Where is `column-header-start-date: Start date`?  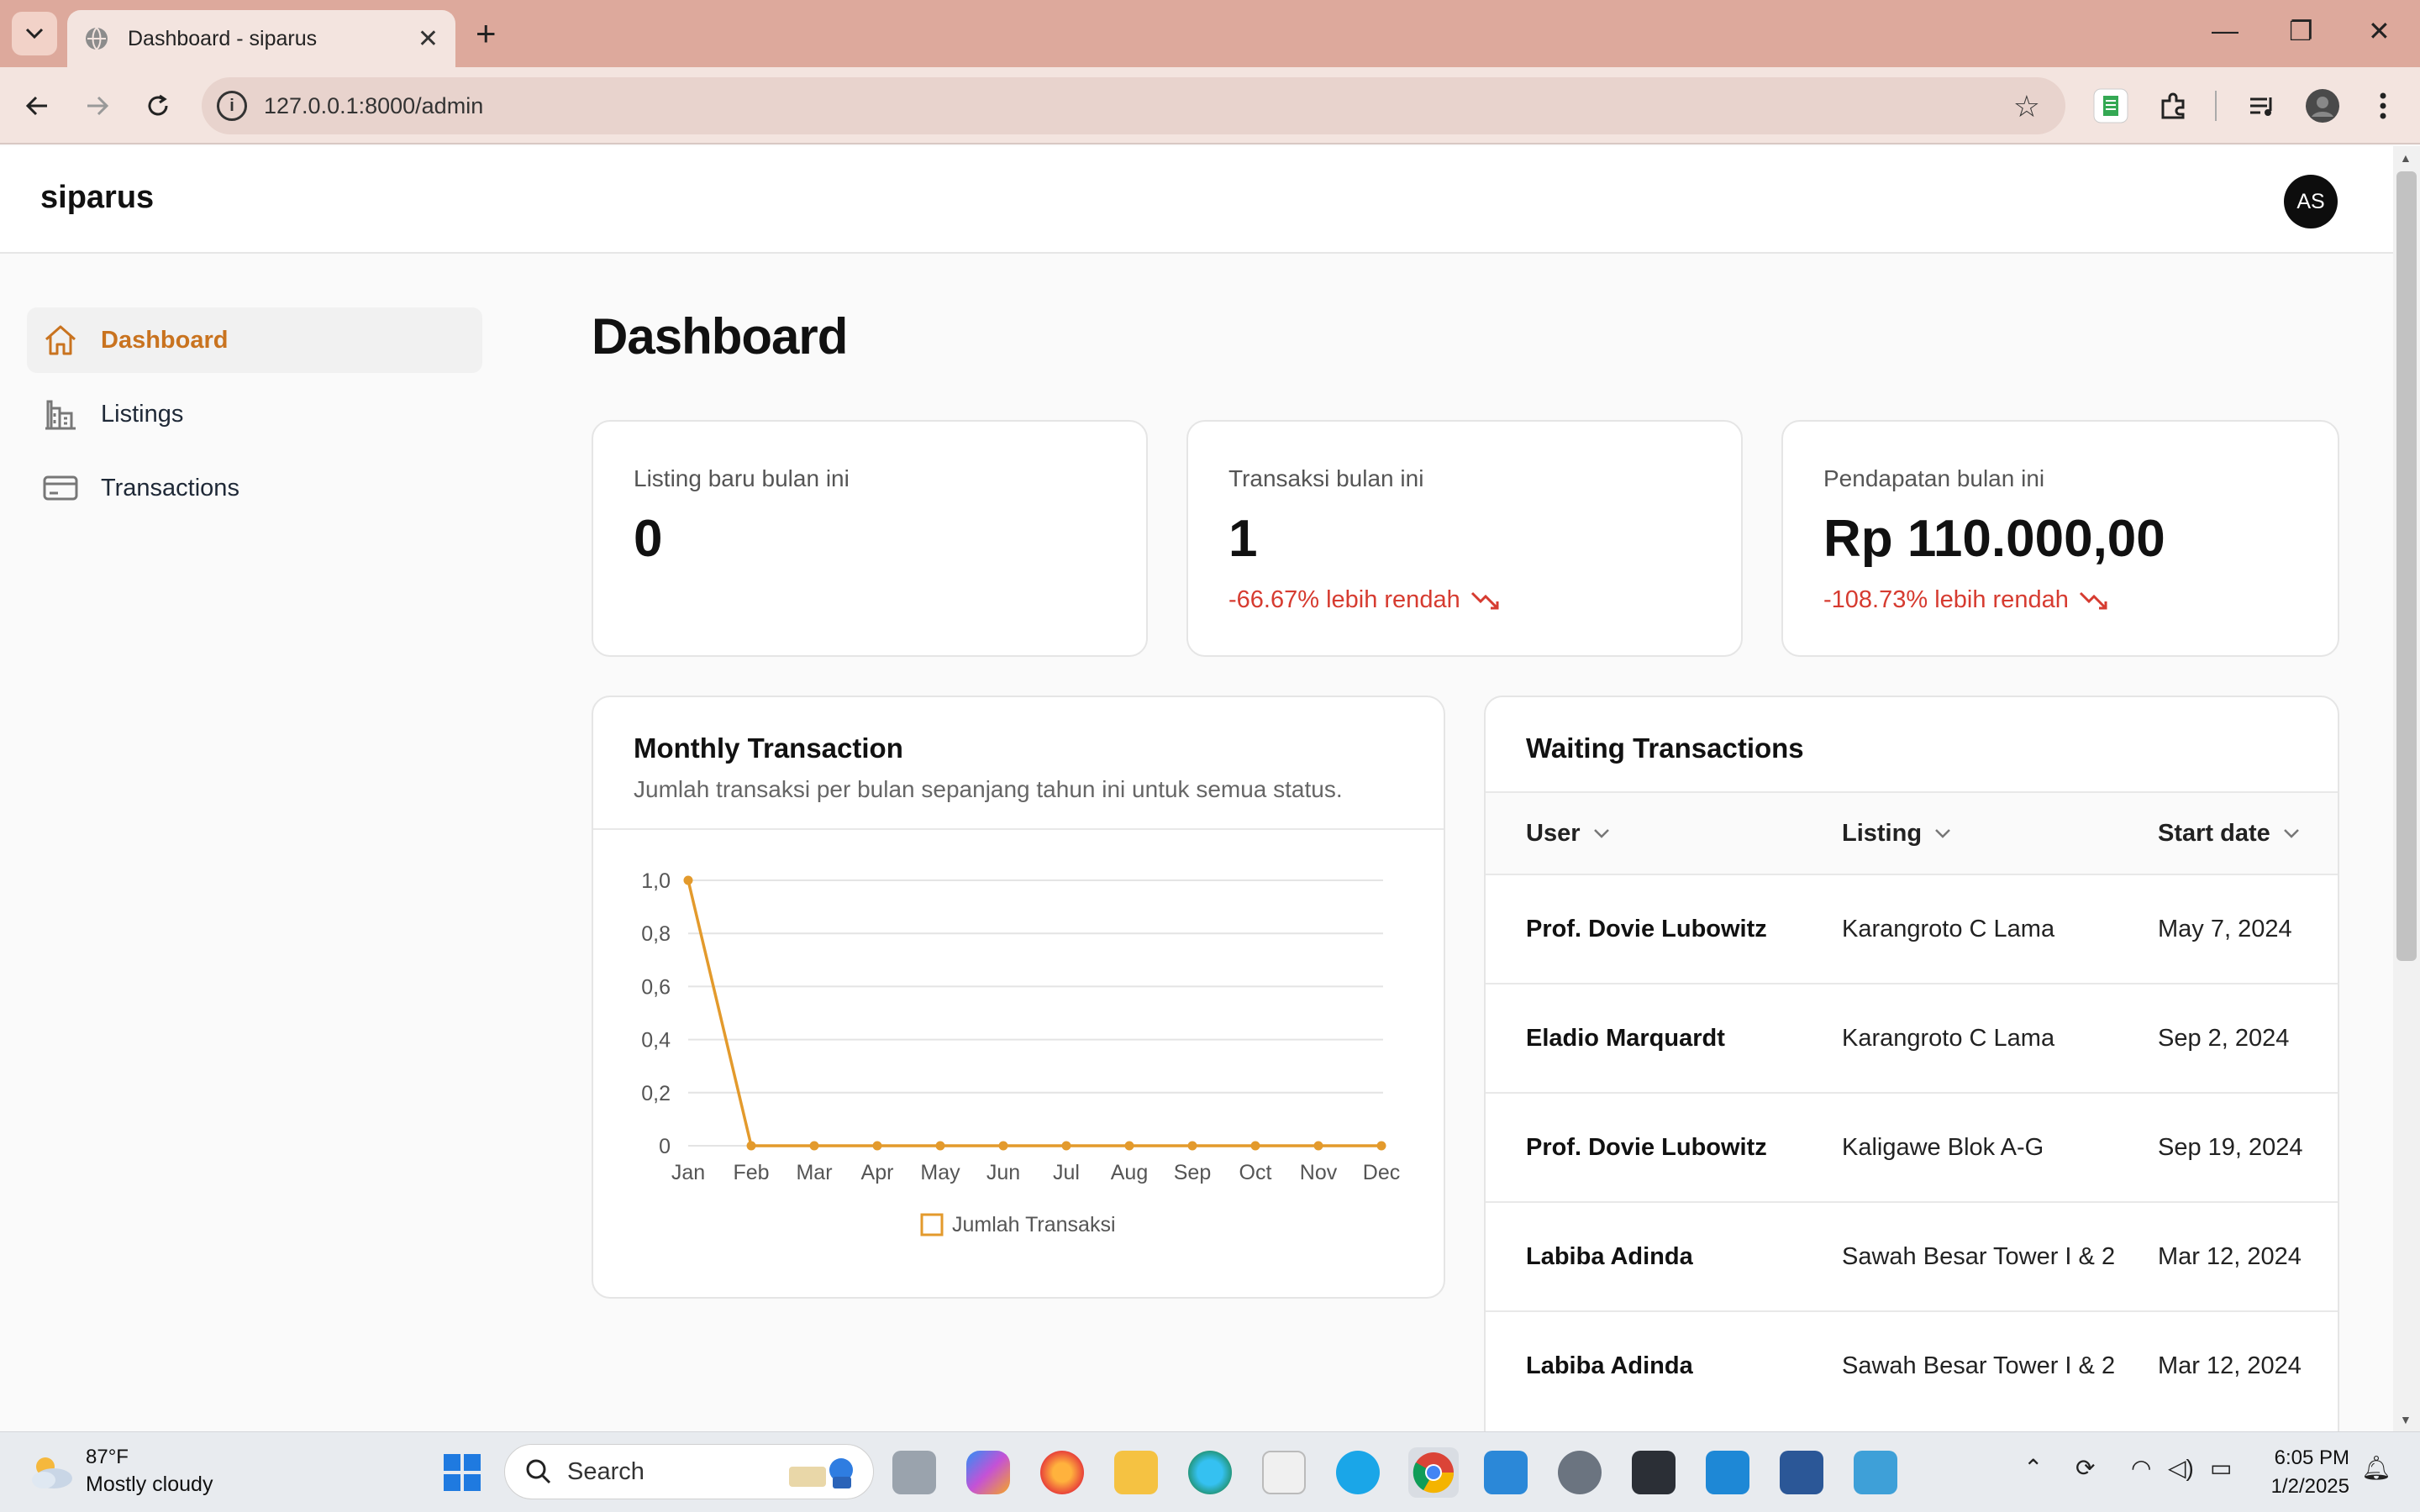 column-header-start-date: Start date is located at coordinates (2229, 833).